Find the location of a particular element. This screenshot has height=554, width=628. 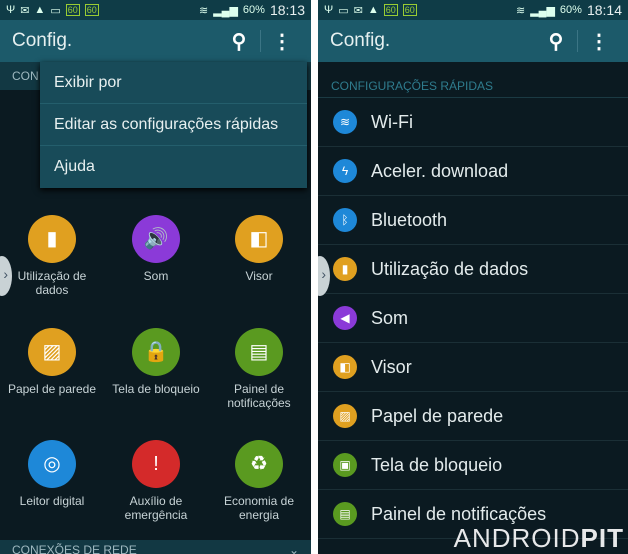

grid-item: 🔊 Som is located at coordinates (156, 249).